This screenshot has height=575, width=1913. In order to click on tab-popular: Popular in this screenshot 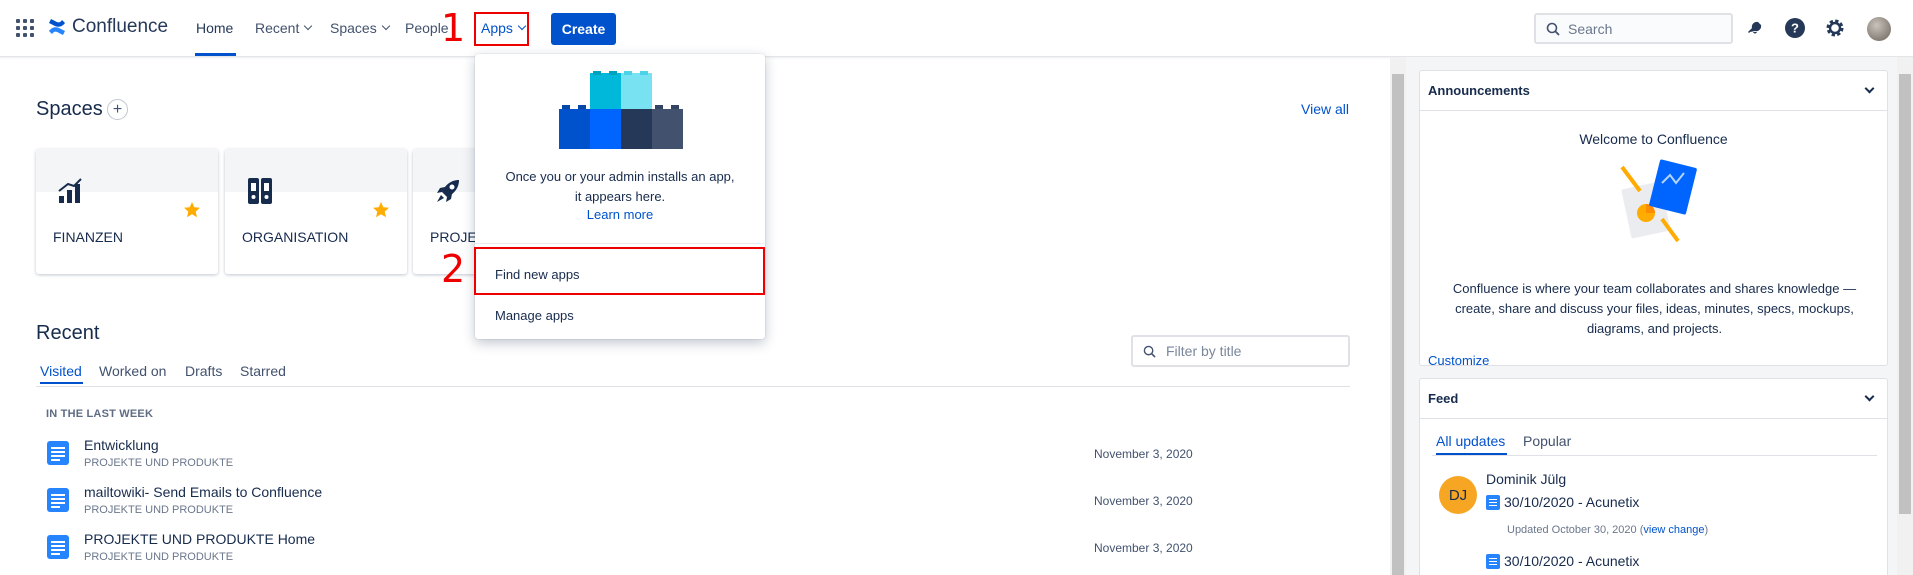, I will do `click(1547, 441)`.